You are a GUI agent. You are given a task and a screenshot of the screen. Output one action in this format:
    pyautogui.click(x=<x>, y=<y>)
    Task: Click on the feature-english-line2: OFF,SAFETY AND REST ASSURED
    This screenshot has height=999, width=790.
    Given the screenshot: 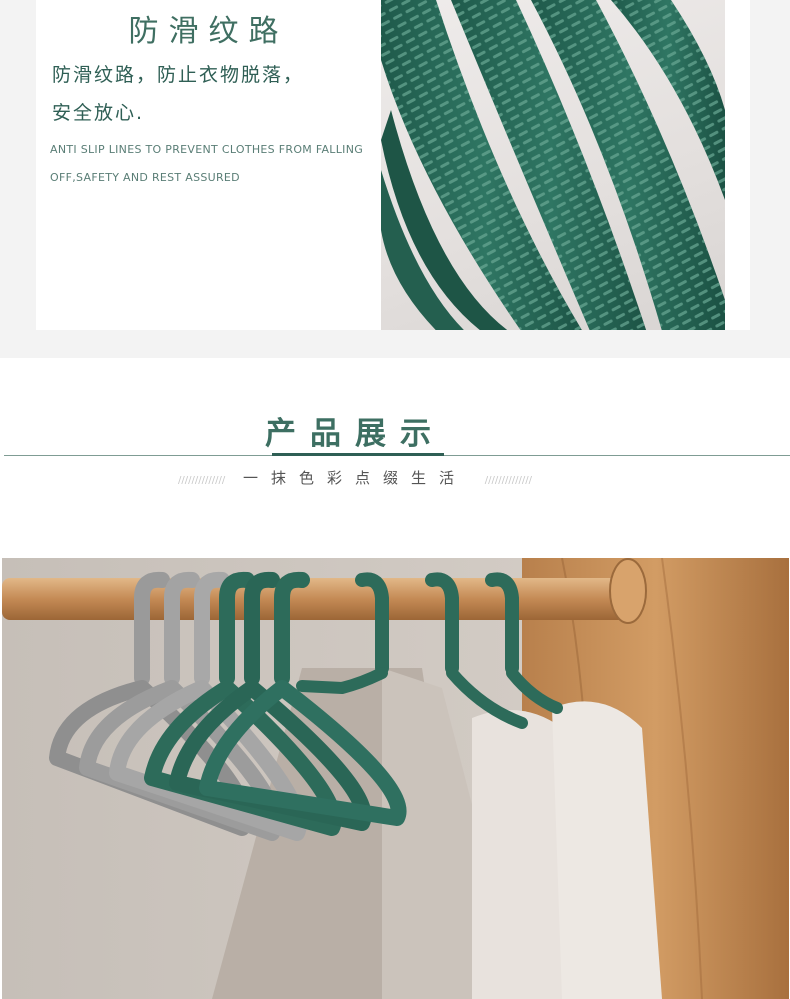 What is the action you would take?
    pyautogui.click(x=145, y=177)
    